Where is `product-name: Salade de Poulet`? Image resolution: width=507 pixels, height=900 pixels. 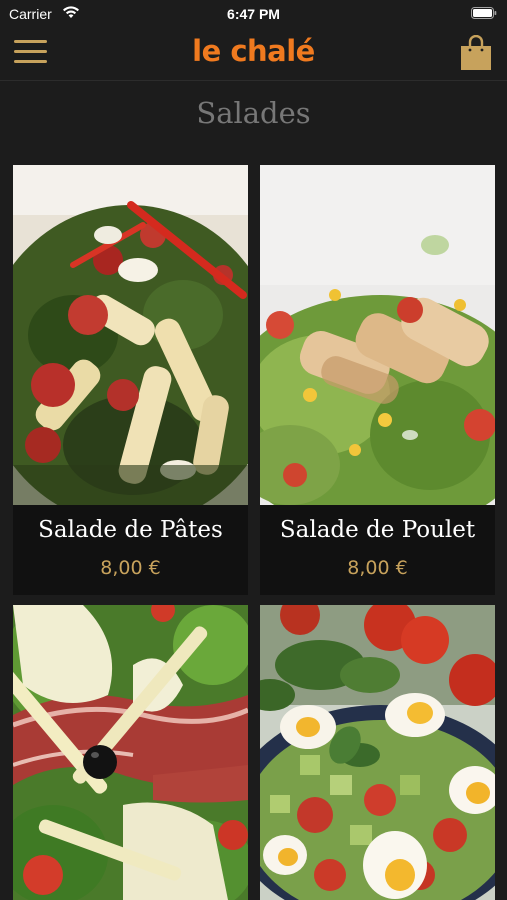 product-name: Salade de Poulet is located at coordinates (377, 530).